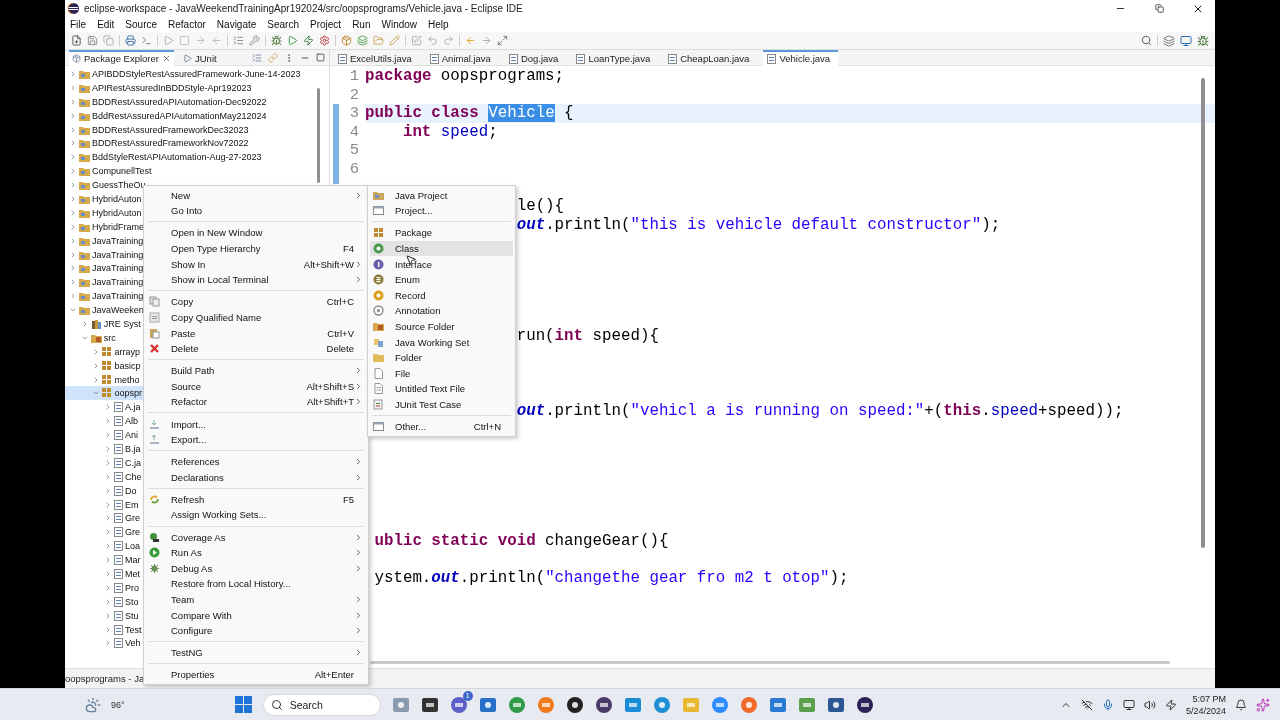 This screenshot has height=720, width=1280. Describe the element at coordinates (441, 357) in the screenshot. I see `menu-item: Folder` at that location.